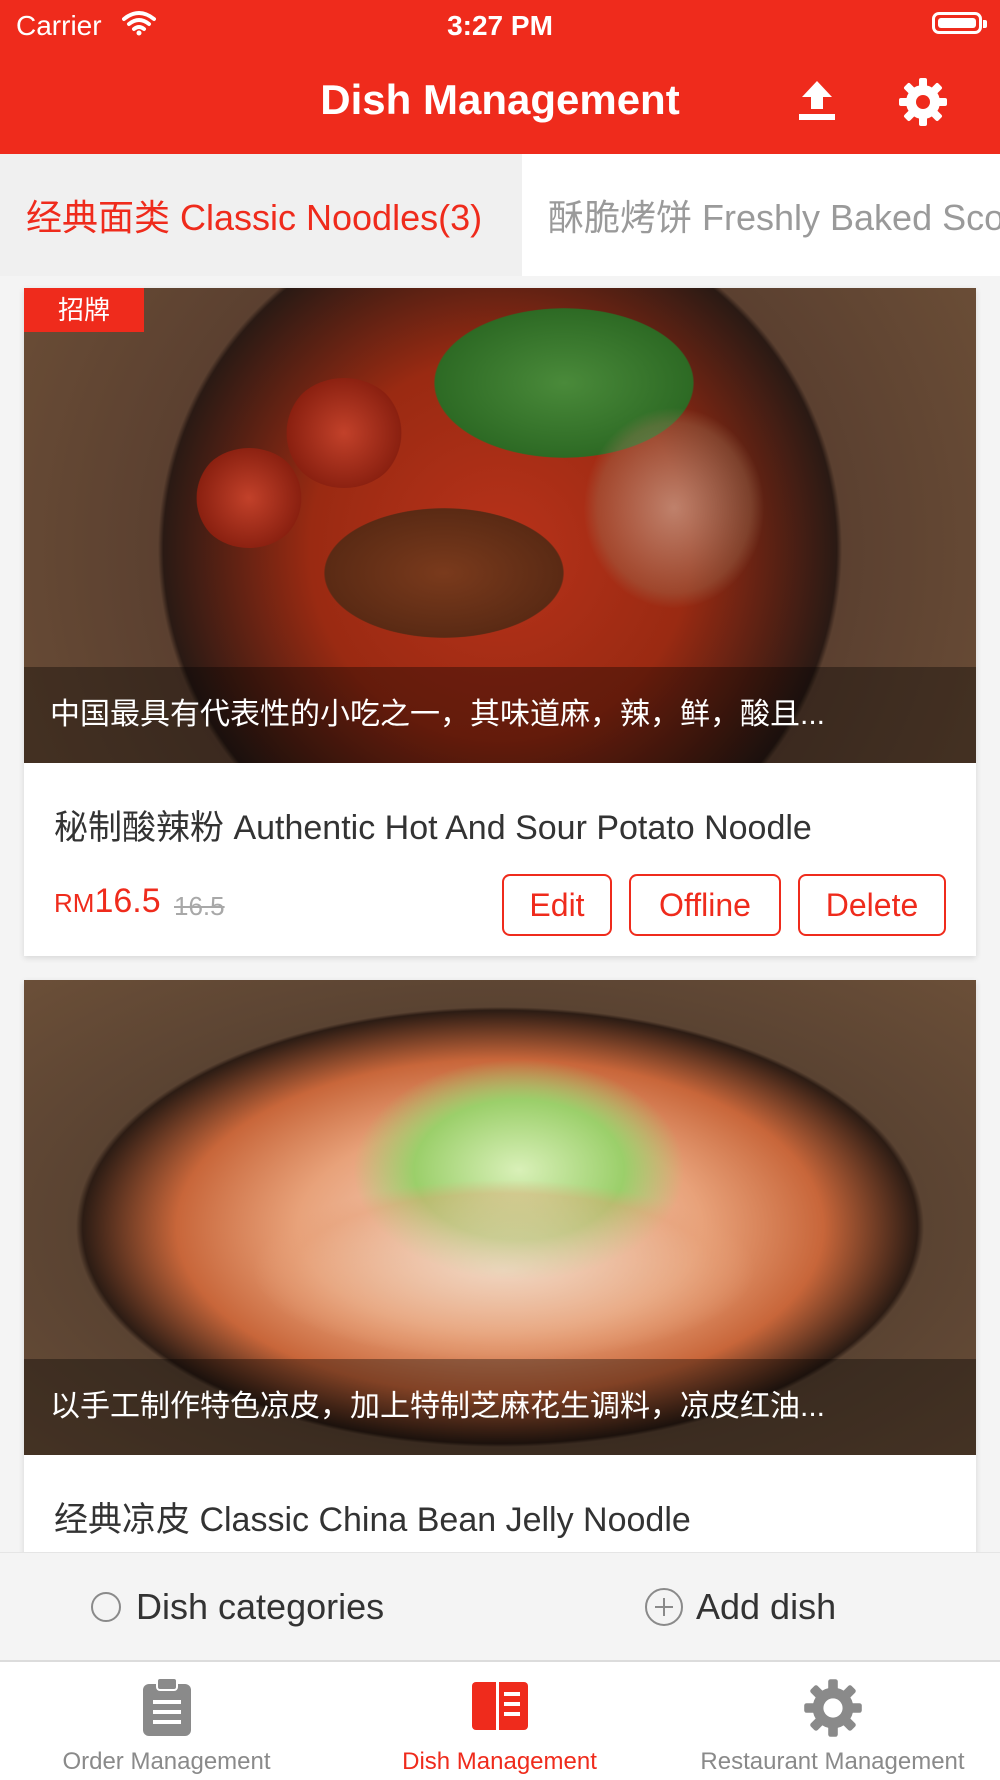 The height and width of the screenshot is (1780, 1000). Describe the element at coordinates (705, 905) in the screenshot. I see `offline-button: Offline` at that location.